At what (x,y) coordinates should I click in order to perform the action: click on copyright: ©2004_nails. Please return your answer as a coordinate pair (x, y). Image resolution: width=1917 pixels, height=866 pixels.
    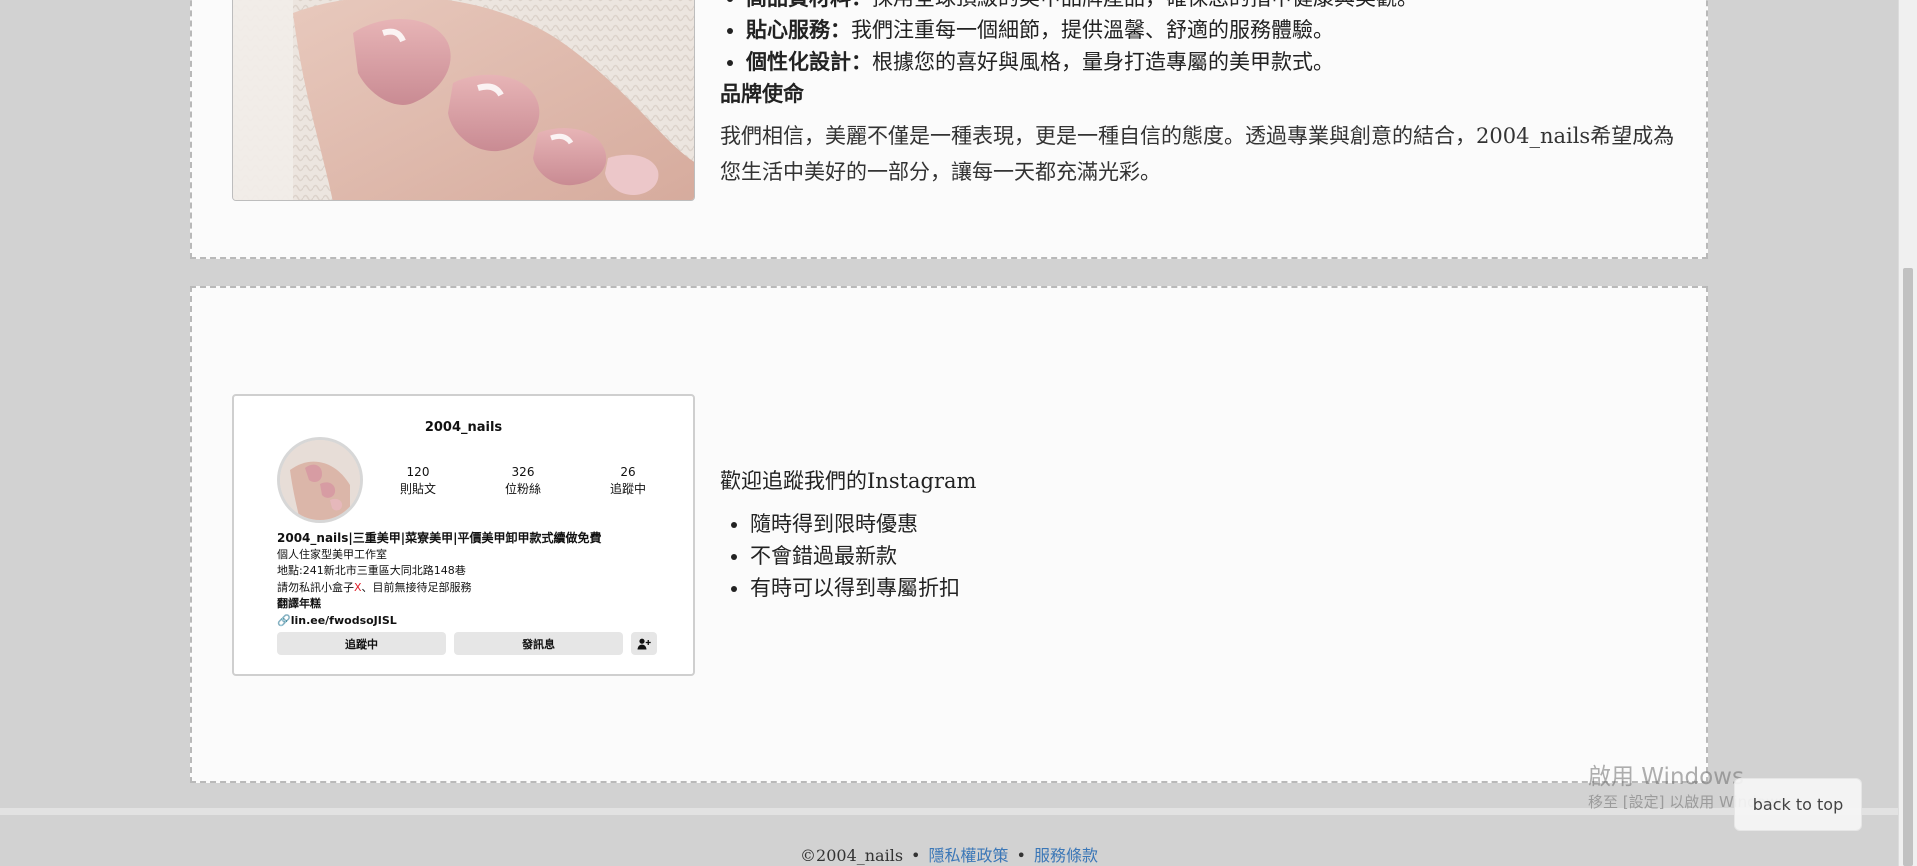
    Looking at the image, I should click on (852, 855).